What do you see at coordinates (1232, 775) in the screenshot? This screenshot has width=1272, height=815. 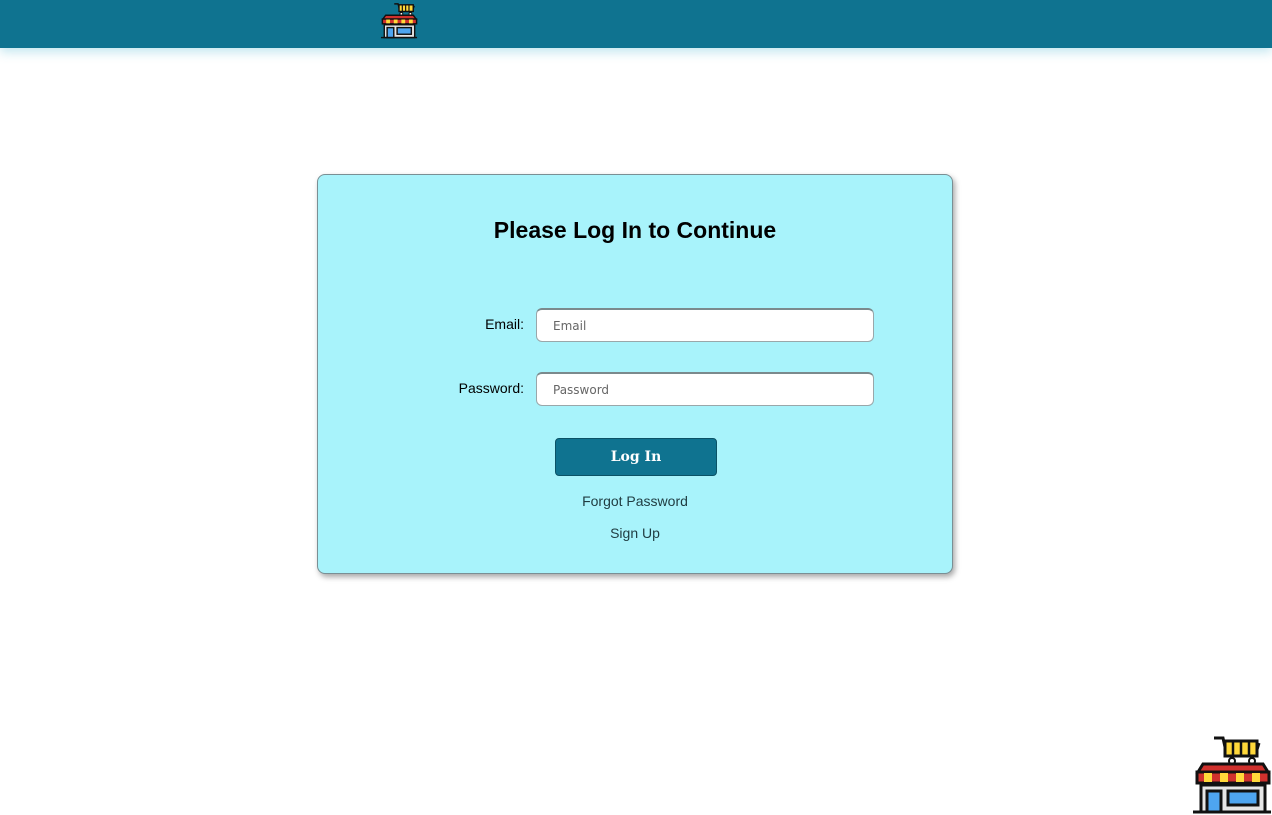 I see `shop-corner-icon` at bounding box center [1232, 775].